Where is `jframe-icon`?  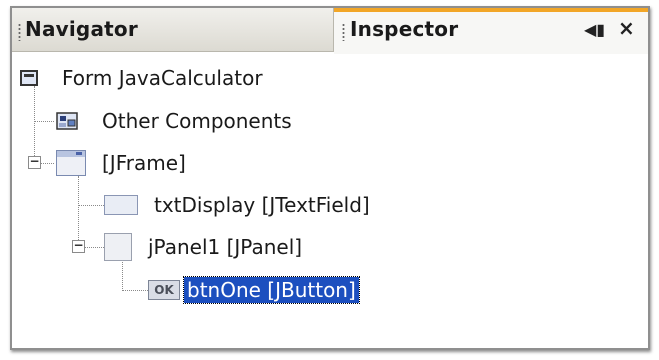
jframe-icon is located at coordinates (71, 163).